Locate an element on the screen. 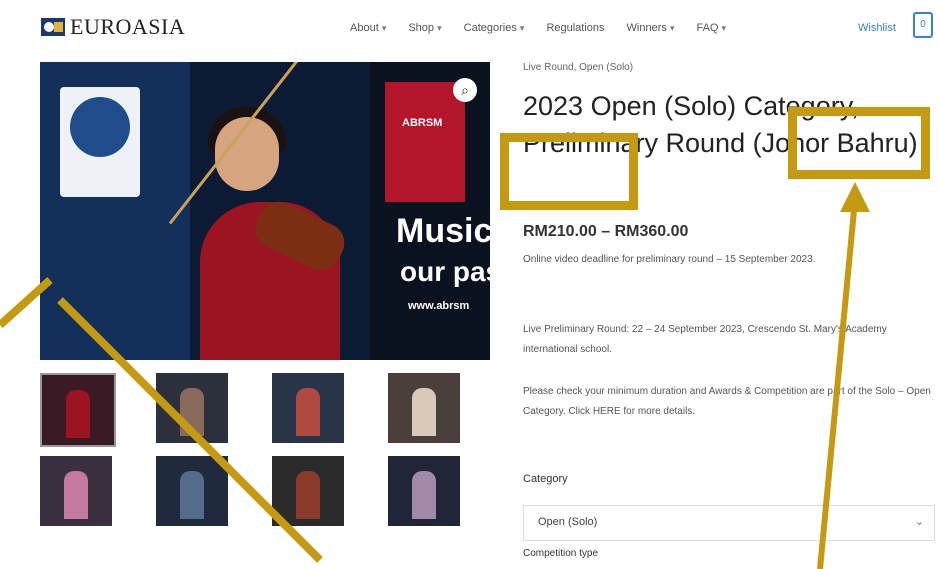 The image size is (939, 569). arrow-head-icon is located at coordinates (855, 197).